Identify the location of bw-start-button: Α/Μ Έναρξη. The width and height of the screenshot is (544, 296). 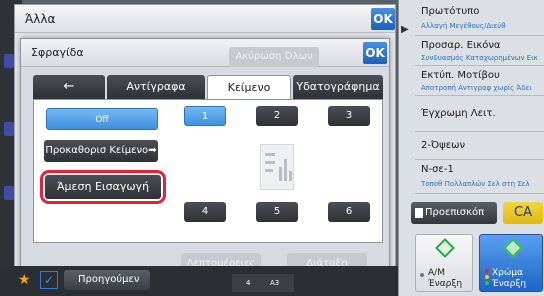
(444, 263).